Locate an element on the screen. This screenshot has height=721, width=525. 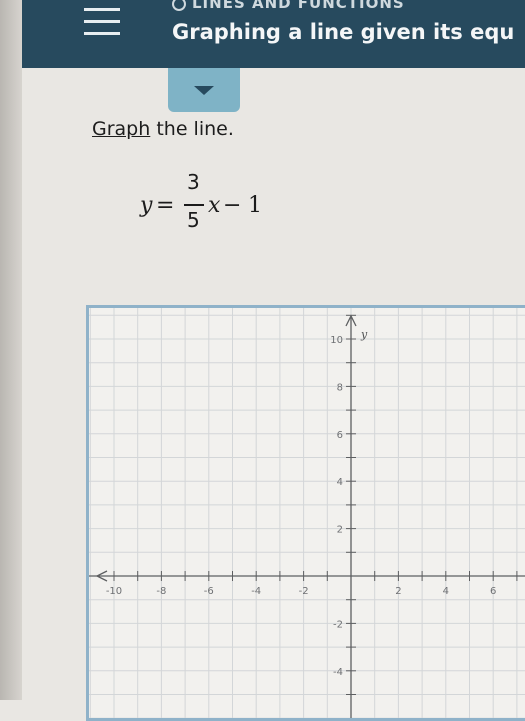
x-tick-label: -8 is located at coordinates (161, 591).